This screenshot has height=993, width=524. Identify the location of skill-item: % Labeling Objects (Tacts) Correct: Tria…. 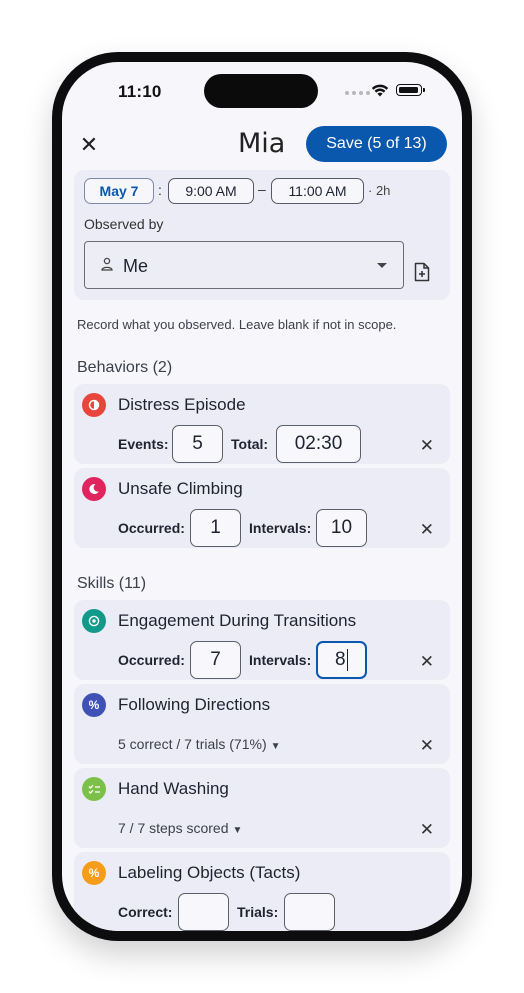
(262, 891).